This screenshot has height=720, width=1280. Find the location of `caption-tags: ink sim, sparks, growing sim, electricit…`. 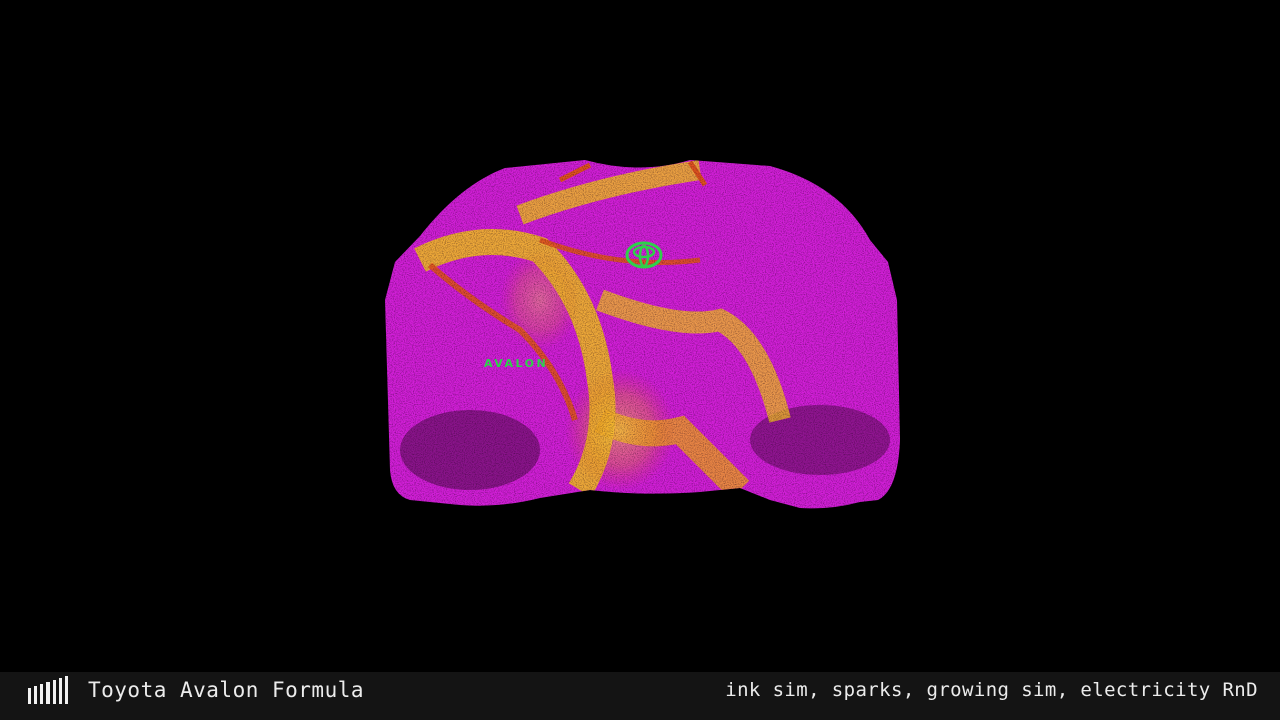

caption-tags: ink sim, sparks, growing sim, electricit… is located at coordinates (991, 690).